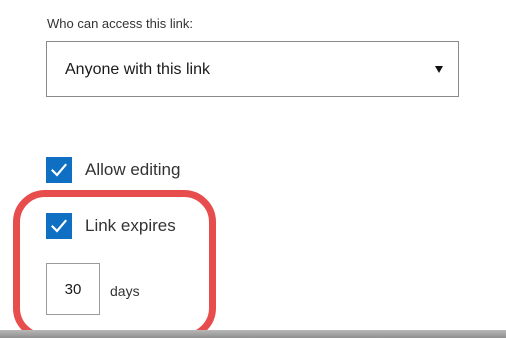 The width and height of the screenshot is (506, 338). What do you see at coordinates (130, 225) in the screenshot?
I see `link-expires-label: Link expires` at bounding box center [130, 225].